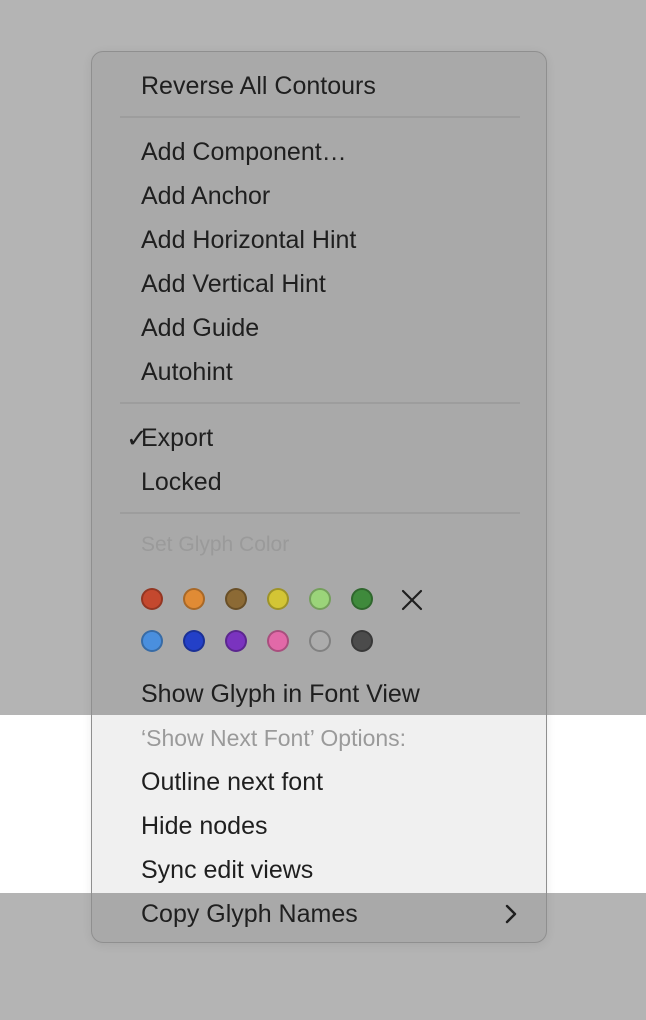 The height and width of the screenshot is (1020, 646). What do you see at coordinates (248, 240) in the screenshot?
I see `menu-item-add-horizontal-hint: Add Horizontal Hint` at bounding box center [248, 240].